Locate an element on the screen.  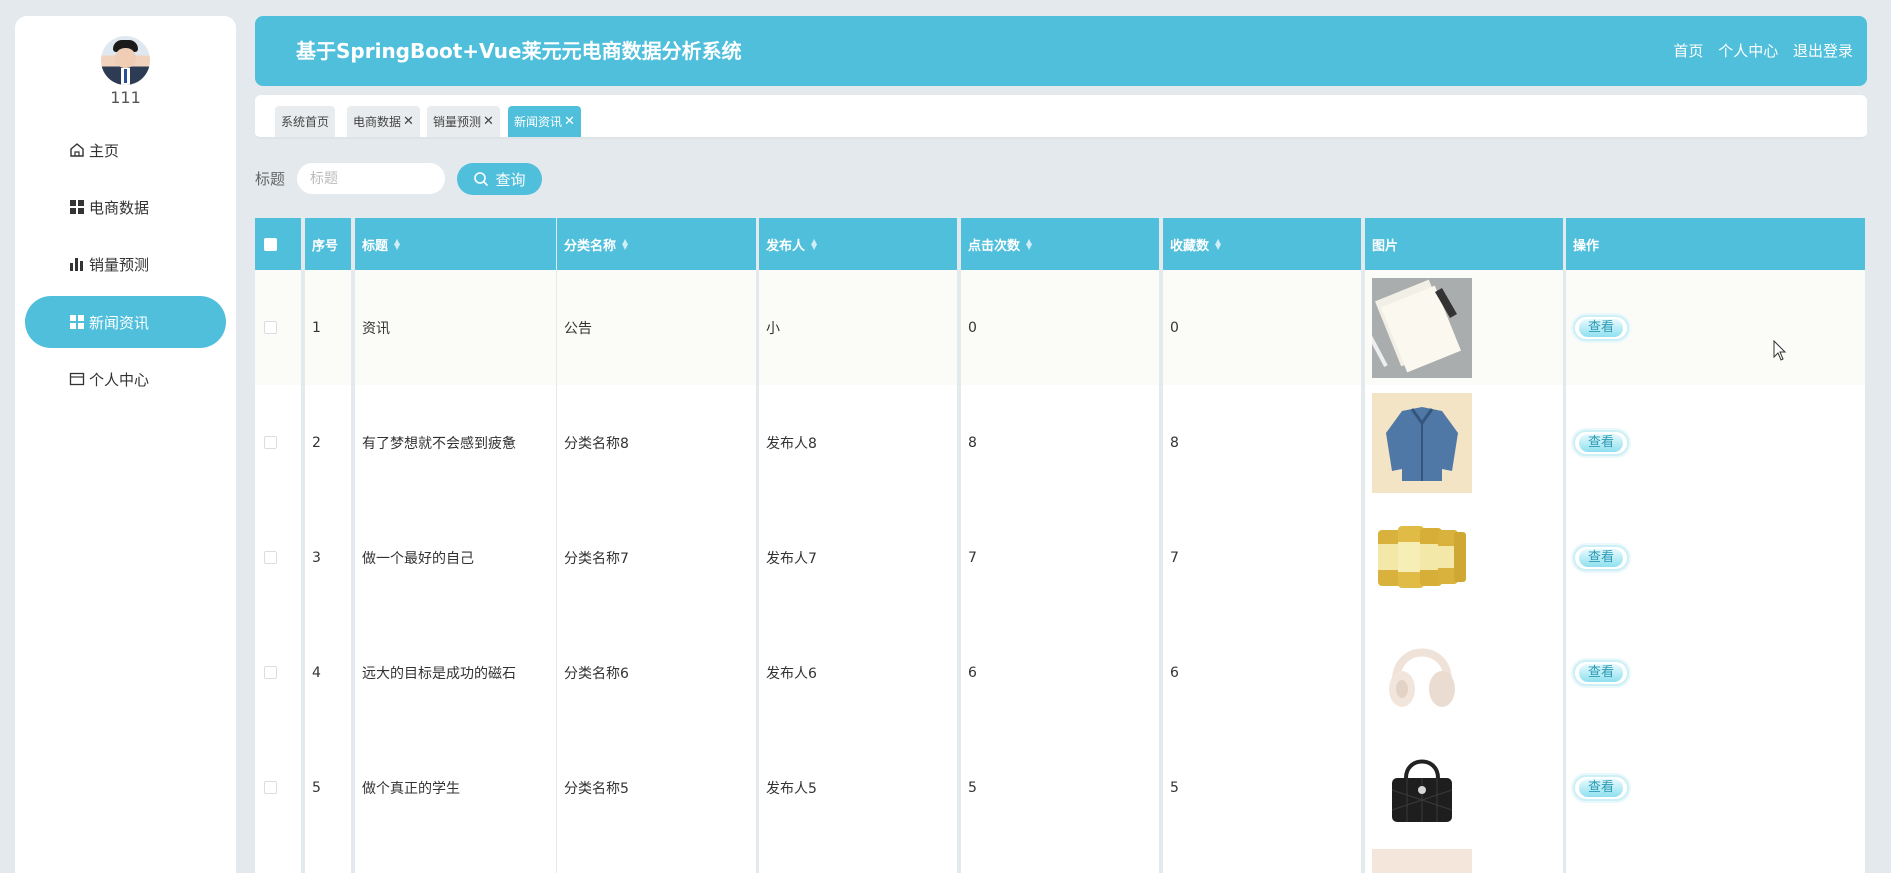
title-search-input is located at coordinates (371, 178).